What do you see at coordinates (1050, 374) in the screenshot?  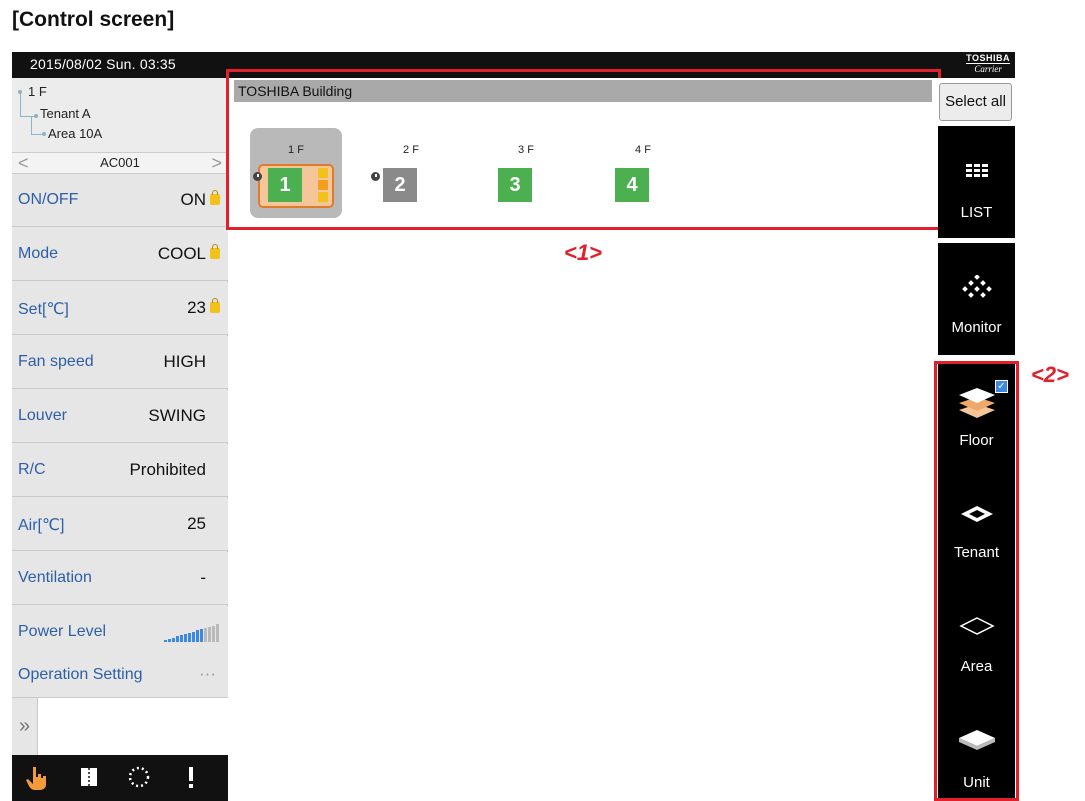 I see `annotation-label-2: <2>` at bounding box center [1050, 374].